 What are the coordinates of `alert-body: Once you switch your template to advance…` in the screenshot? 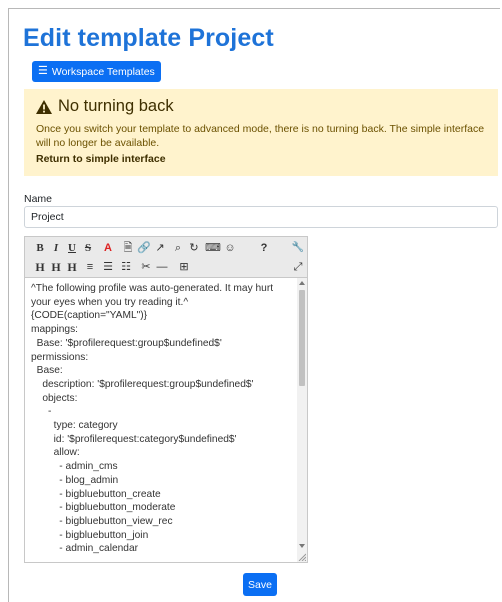 It's located at (260, 136).